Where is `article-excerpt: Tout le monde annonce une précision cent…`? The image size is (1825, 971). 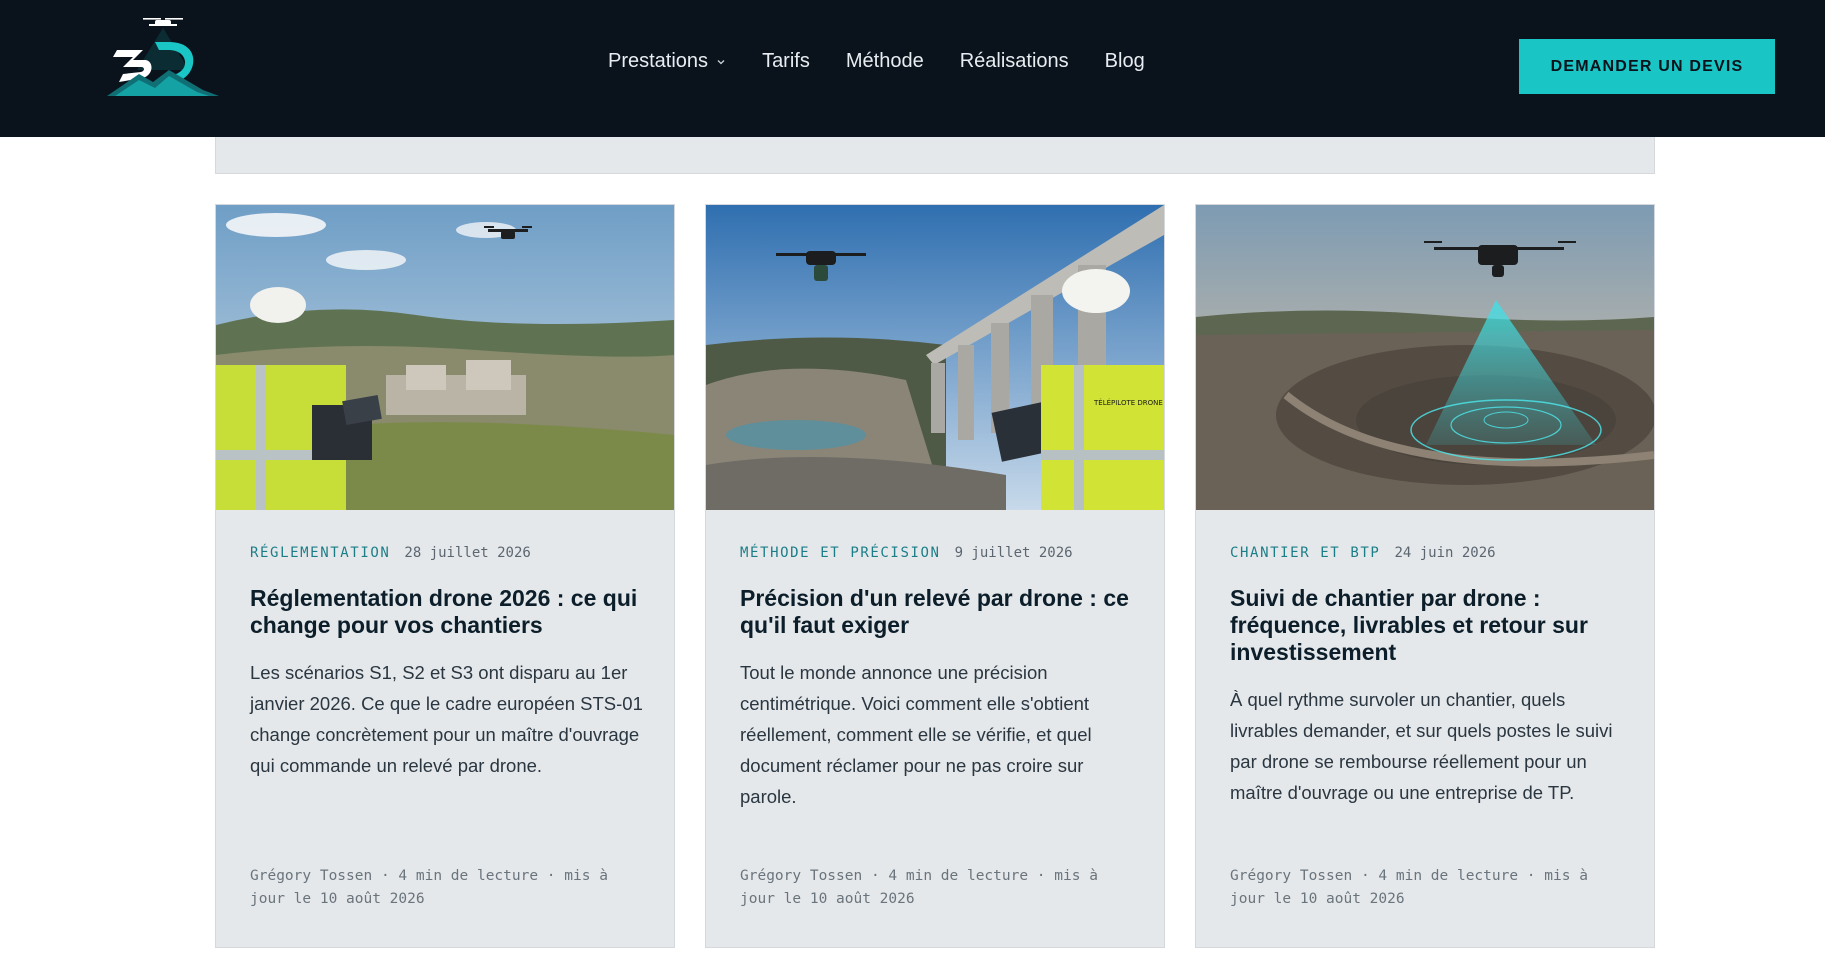 article-excerpt: Tout le monde annonce une précision cent… is located at coordinates (916, 734).